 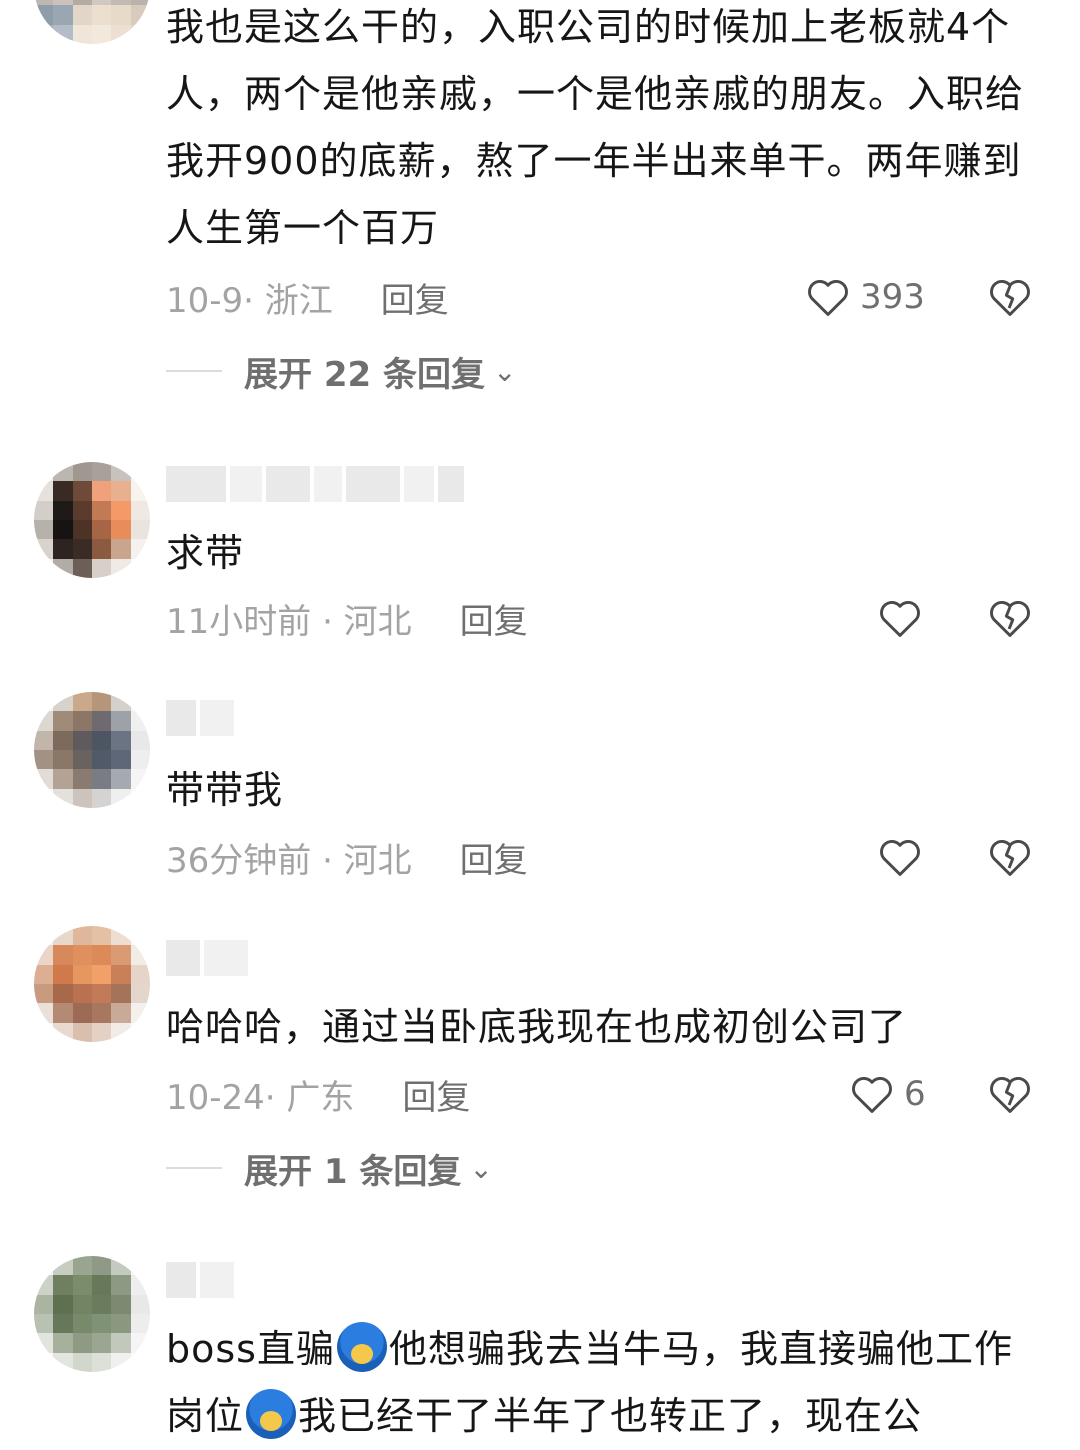 I want to click on comment-text-part: boss直骗, so click(x=250, y=1349).